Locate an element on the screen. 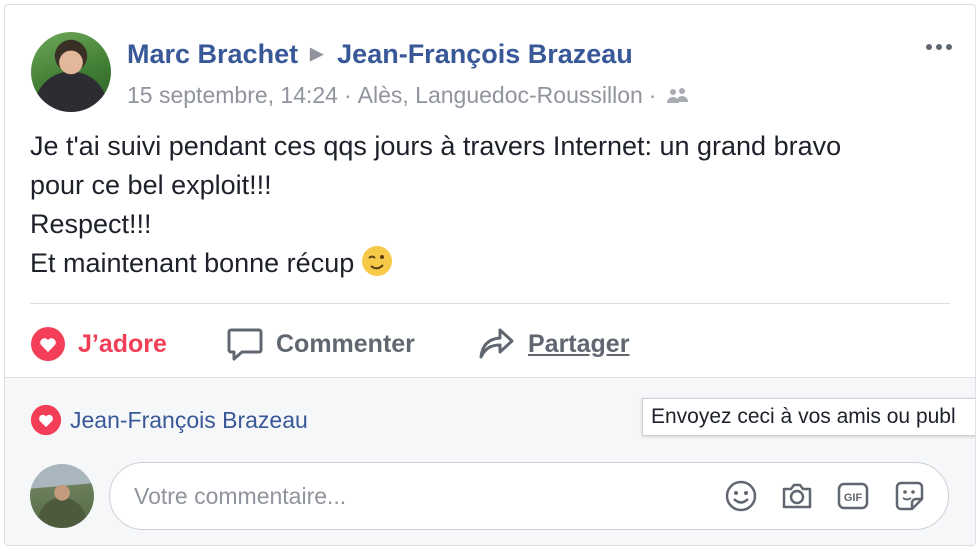 This screenshot has width=980, height=550. camera-icon is located at coordinates (797, 496).